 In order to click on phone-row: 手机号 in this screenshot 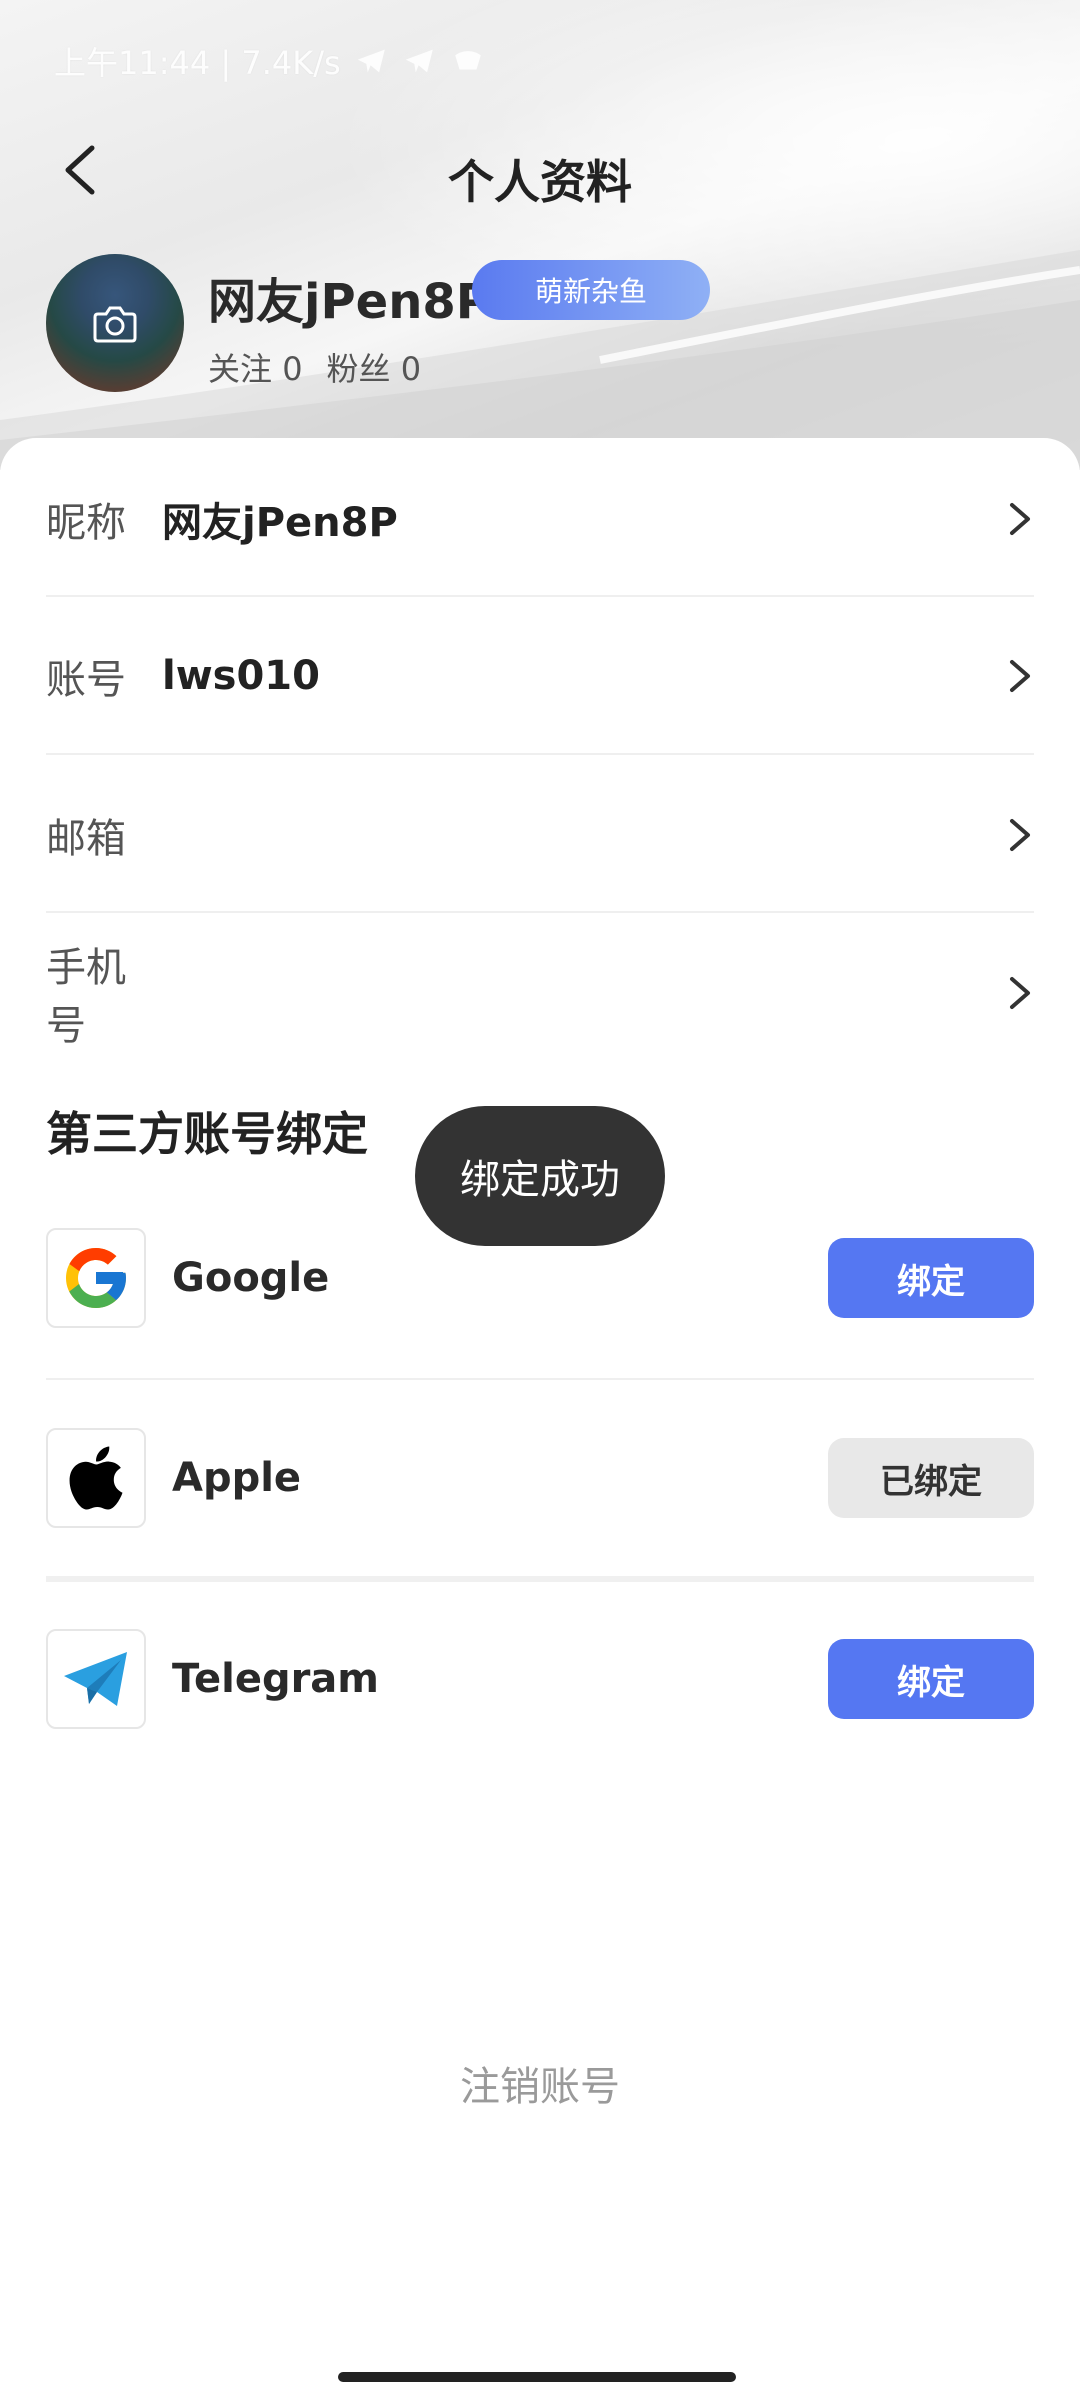, I will do `click(540, 993)`.